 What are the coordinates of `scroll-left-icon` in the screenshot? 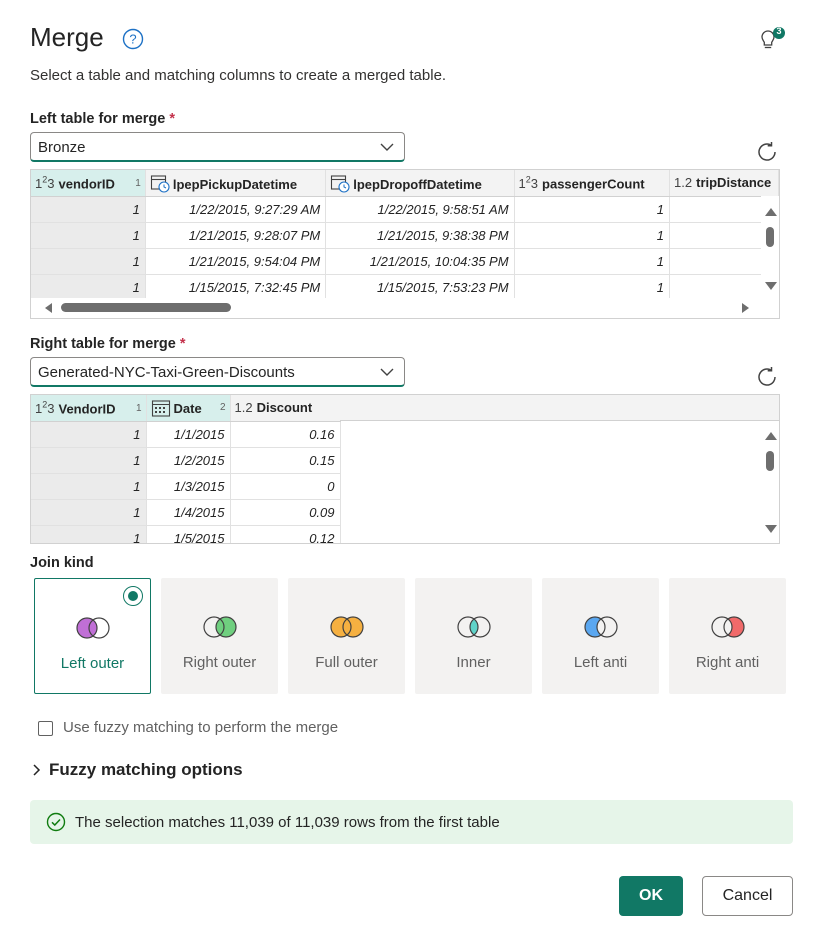 It's located at (48, 308).